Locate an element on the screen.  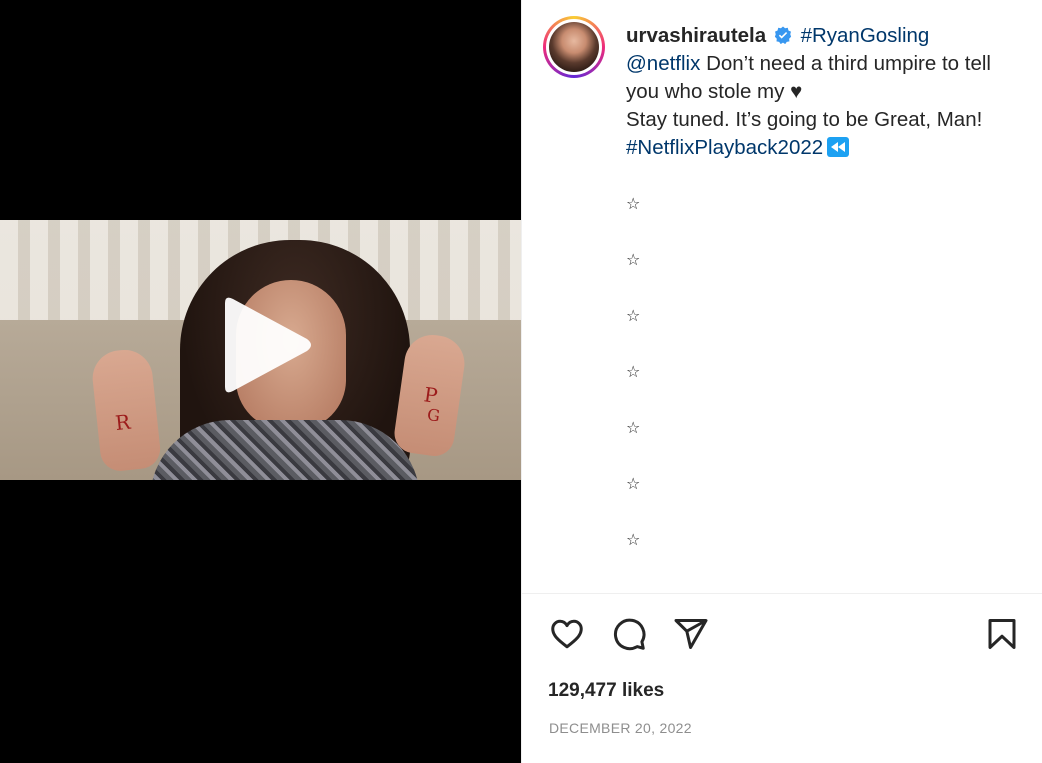
avatar is located at coordinates (574, 47).